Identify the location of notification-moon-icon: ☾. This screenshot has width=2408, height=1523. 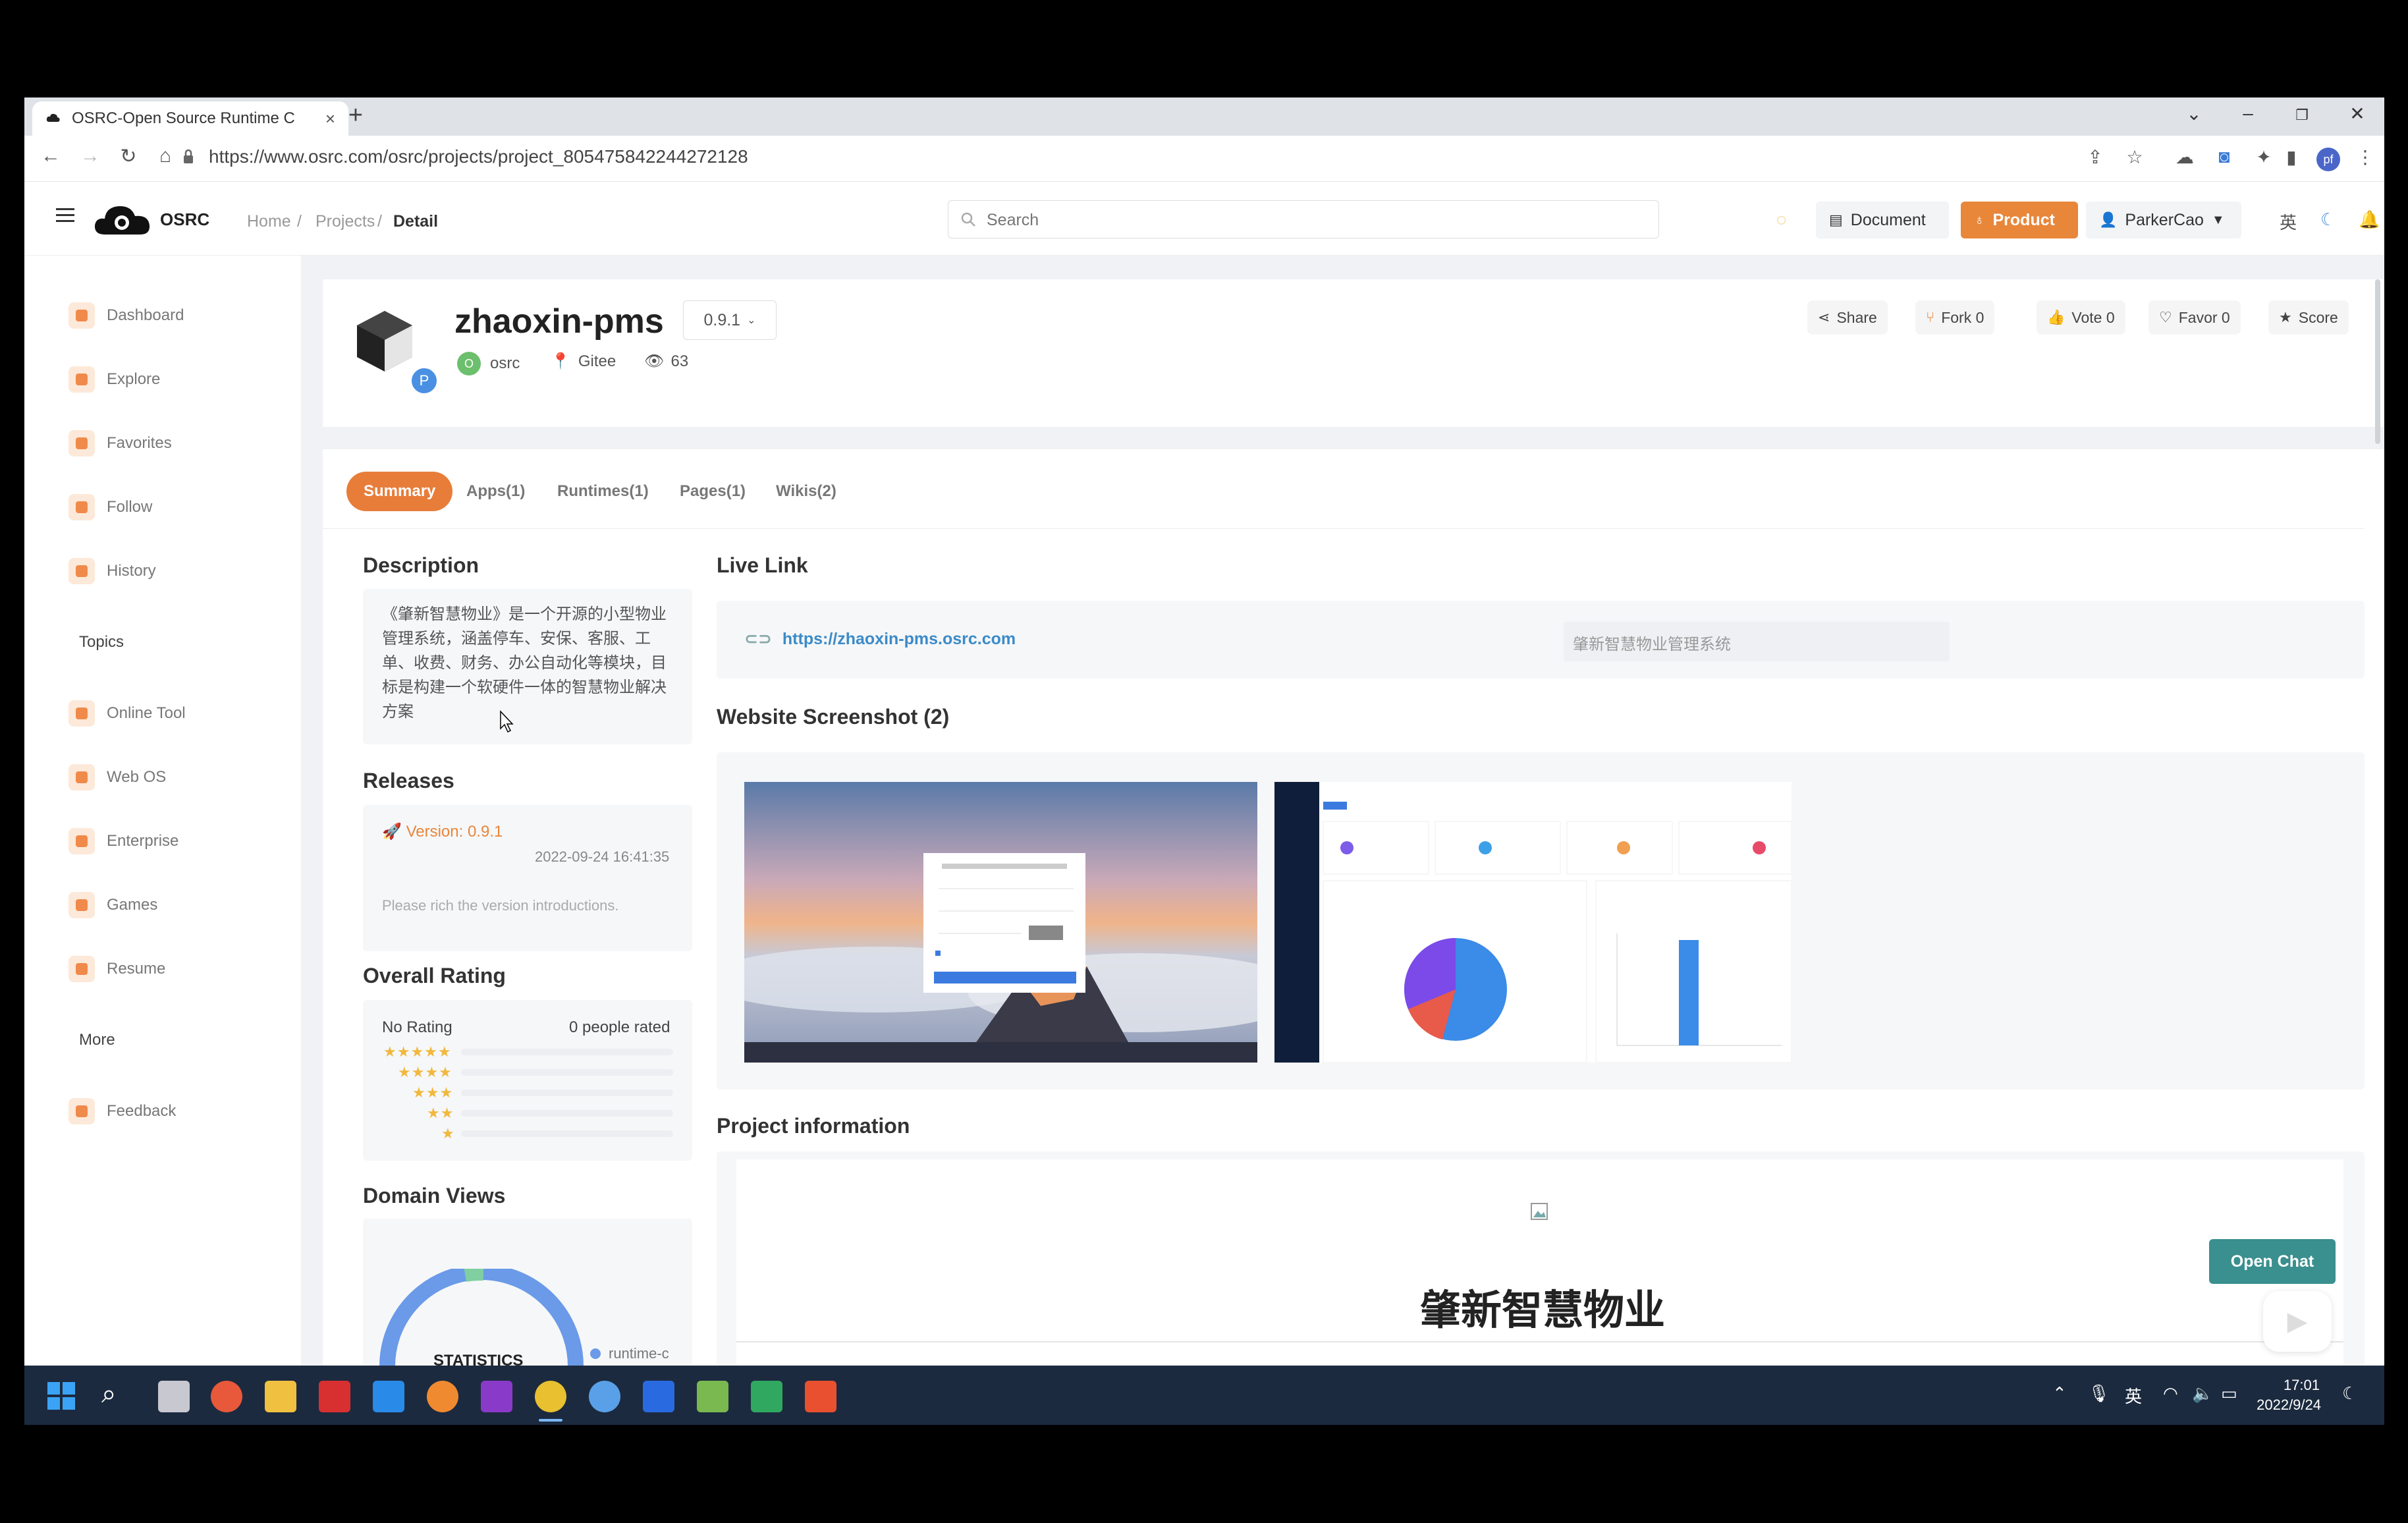
(2349, 1393).